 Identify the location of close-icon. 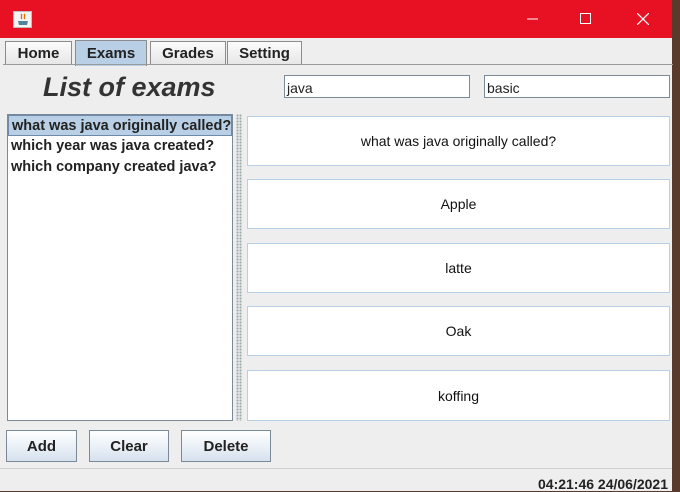
(643, 19).